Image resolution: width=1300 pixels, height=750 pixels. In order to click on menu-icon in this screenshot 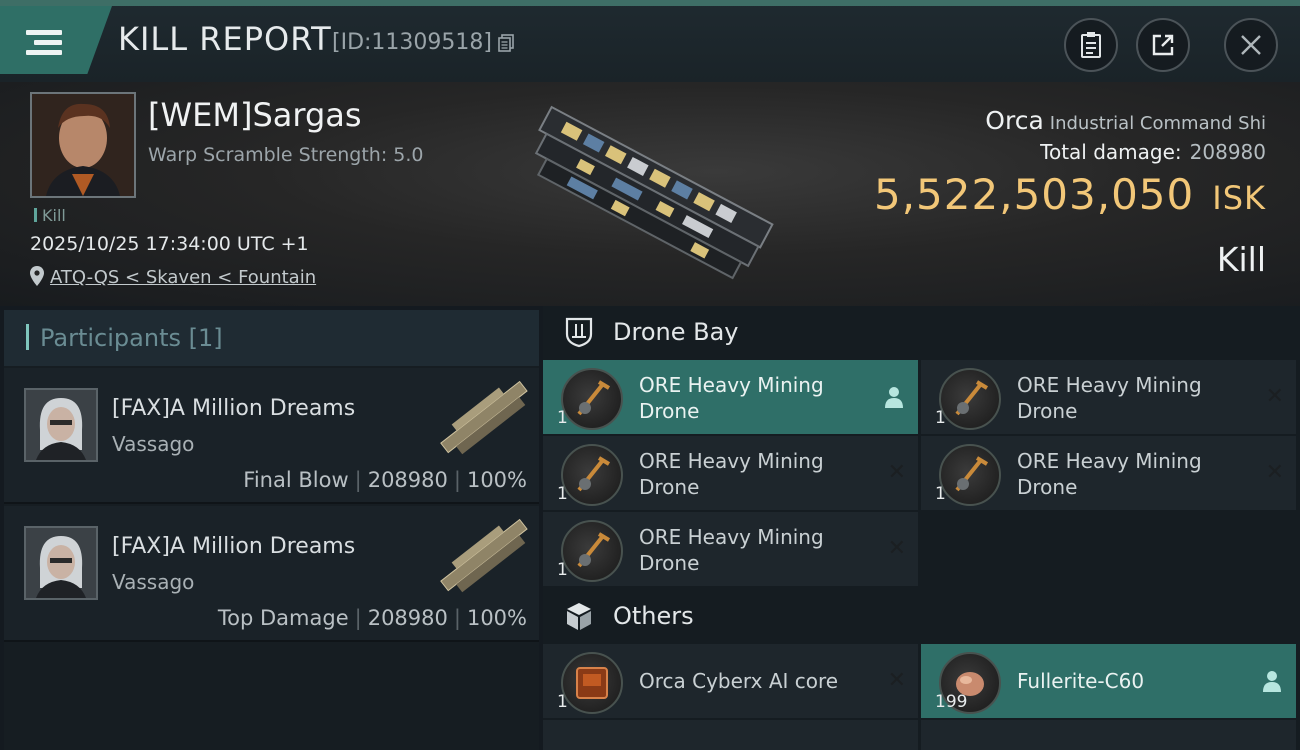, I will do `click(44, 43)`.